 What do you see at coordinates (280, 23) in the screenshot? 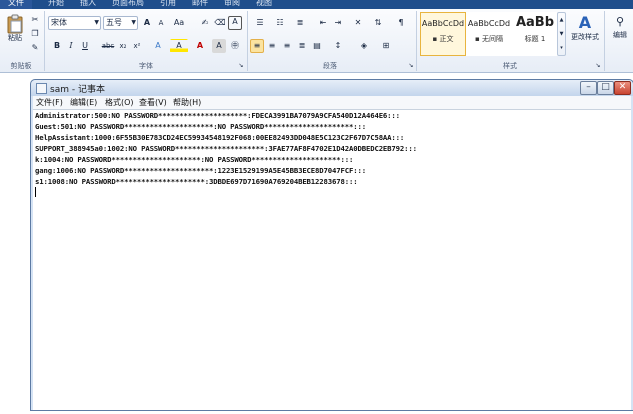
I see `numbering-button: ☷` at bounding box center [280, 23].